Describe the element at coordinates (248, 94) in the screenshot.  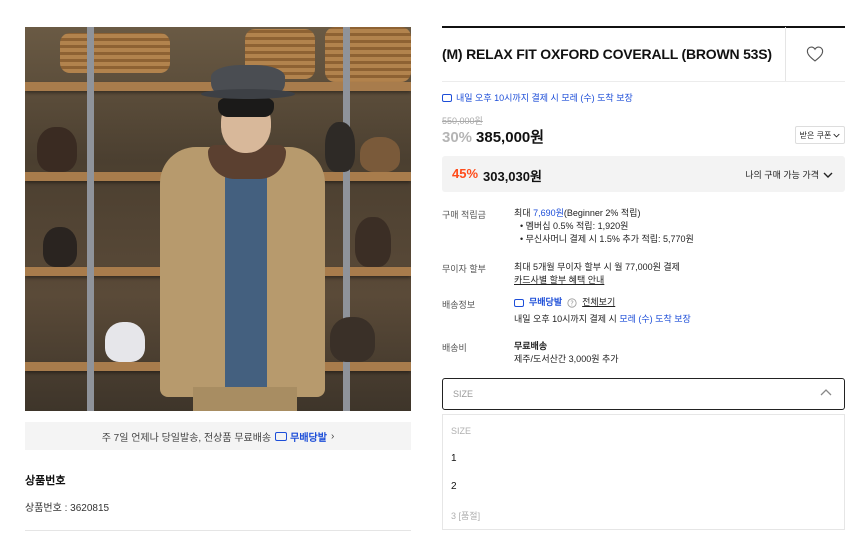
I see `hat-brim` at that location.